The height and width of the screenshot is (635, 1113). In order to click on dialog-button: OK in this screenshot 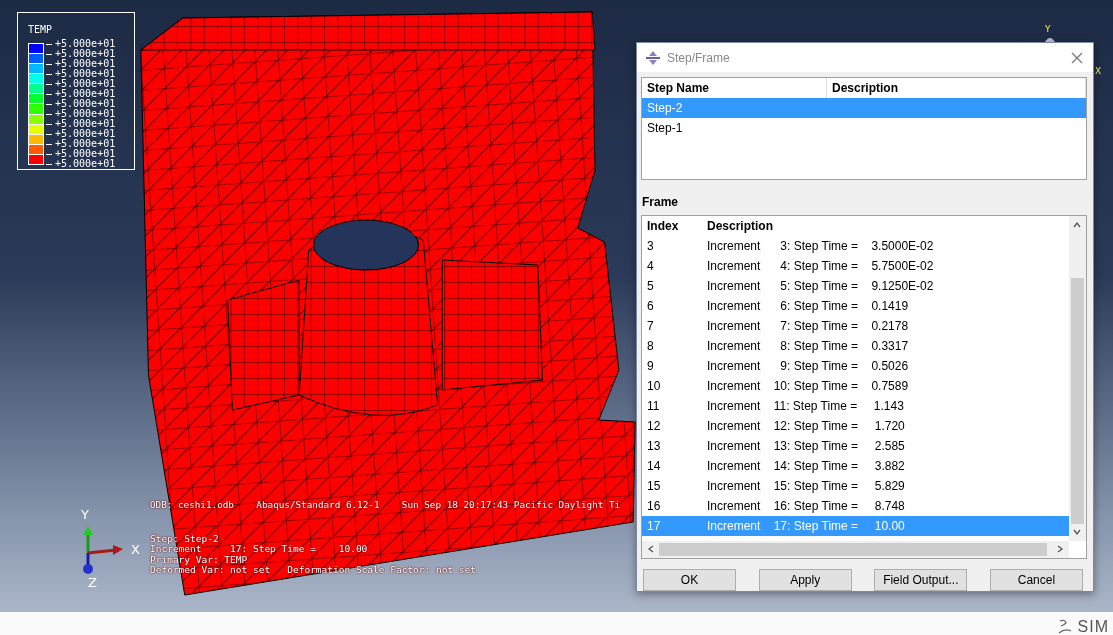, I will do `click(689, 580)`.